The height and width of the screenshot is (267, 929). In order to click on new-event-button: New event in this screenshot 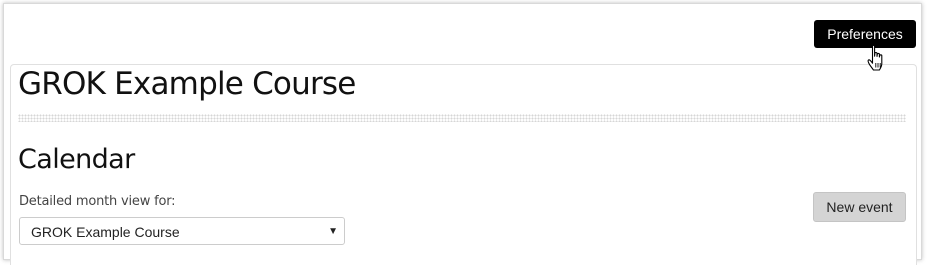, I will do `click(859, 207)`.